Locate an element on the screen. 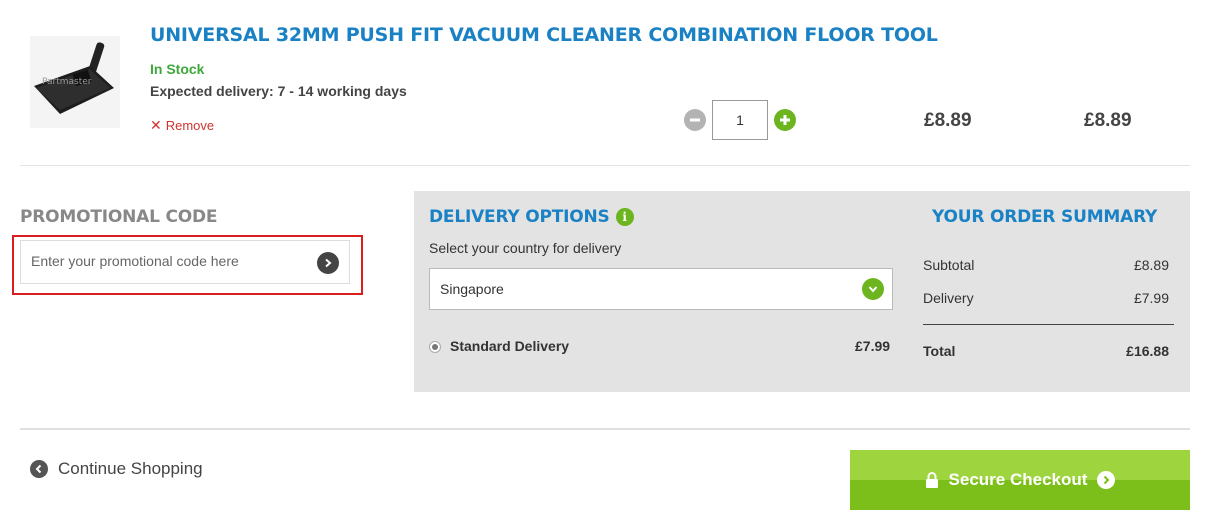 The width and height of the screenshot is (1231, 518). checkout-label: Secure Checkout is located at coordinates (1018, 479).